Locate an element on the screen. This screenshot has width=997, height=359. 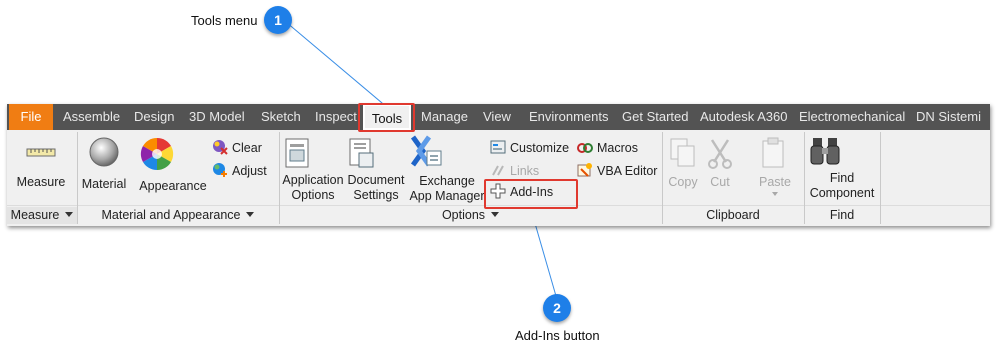
appearance-color-wheel-icon is located at coordinates (173, 154).